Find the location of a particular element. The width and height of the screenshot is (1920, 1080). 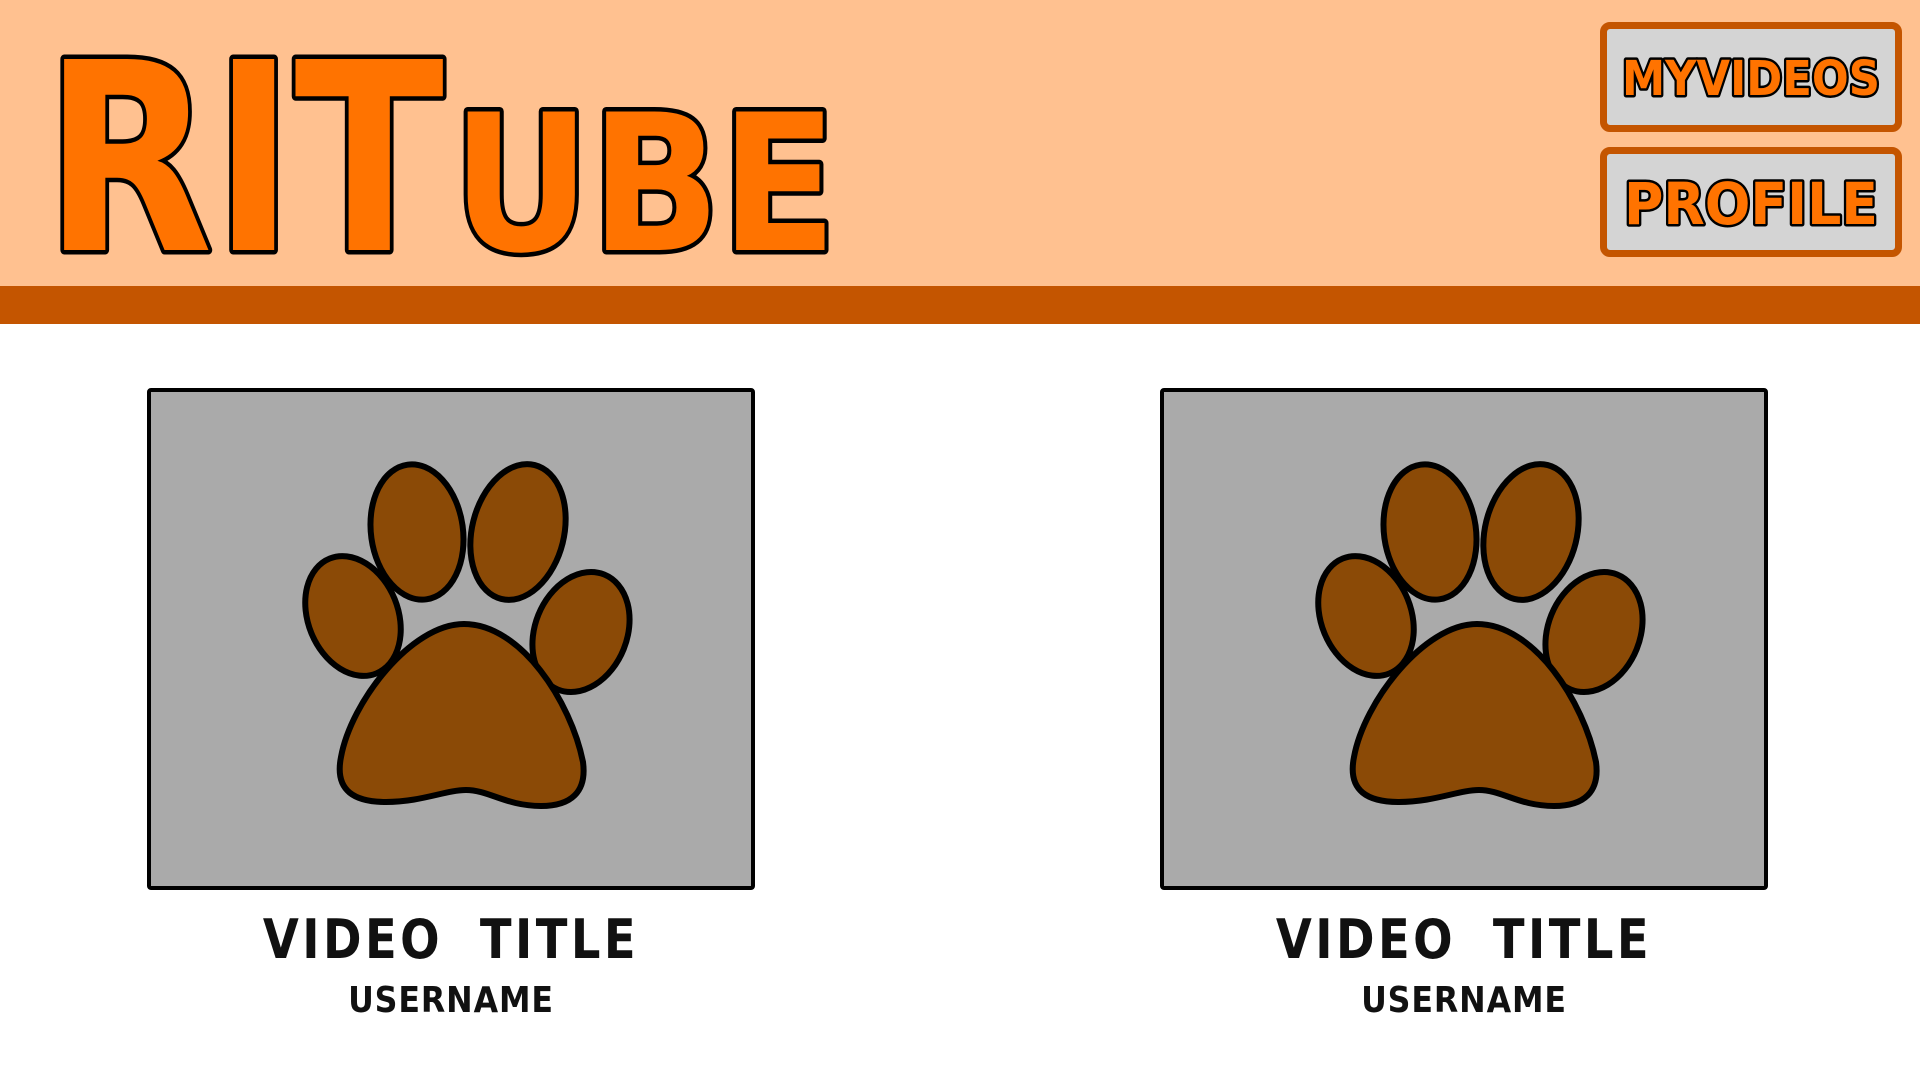

profile-label: PROFILE is located at coordinates (1751, 204).